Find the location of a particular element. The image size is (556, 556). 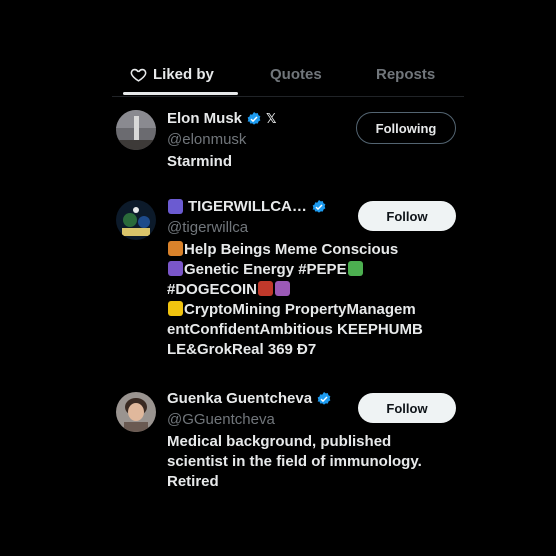

heart-icon is located at coordinates (138, 75).